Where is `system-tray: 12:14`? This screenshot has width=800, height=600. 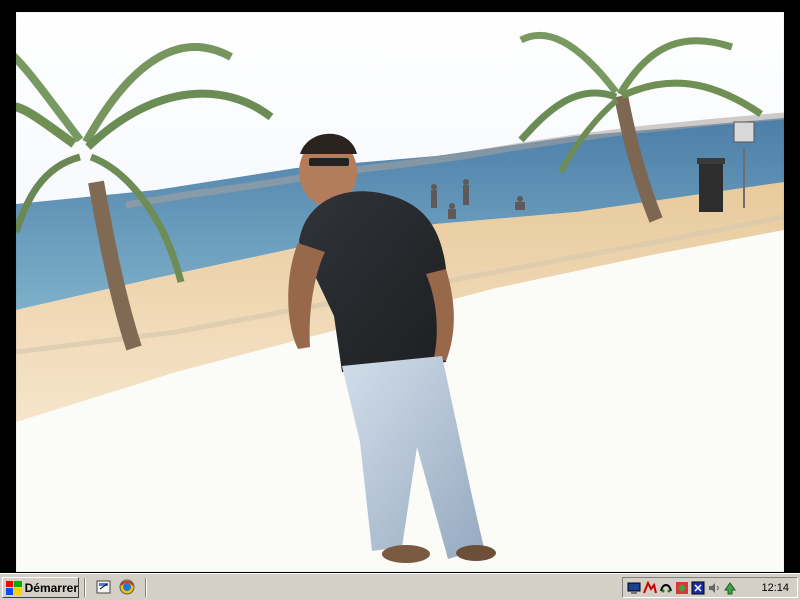
system-tray: 12:14 is located at coordinates (710, 587).